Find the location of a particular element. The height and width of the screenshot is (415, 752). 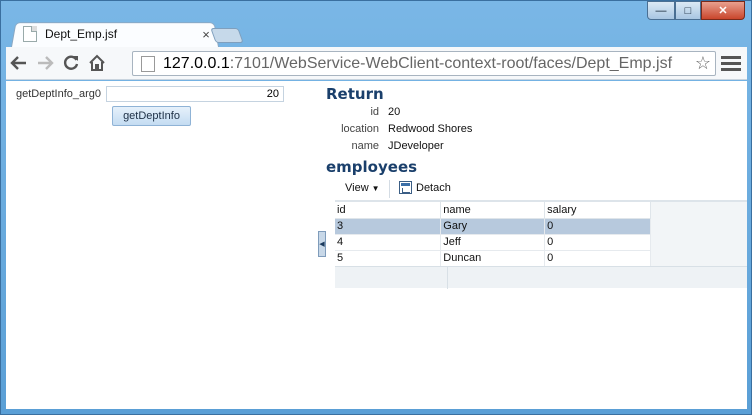

arrow-left-icon is located at coordinates (18, 63).